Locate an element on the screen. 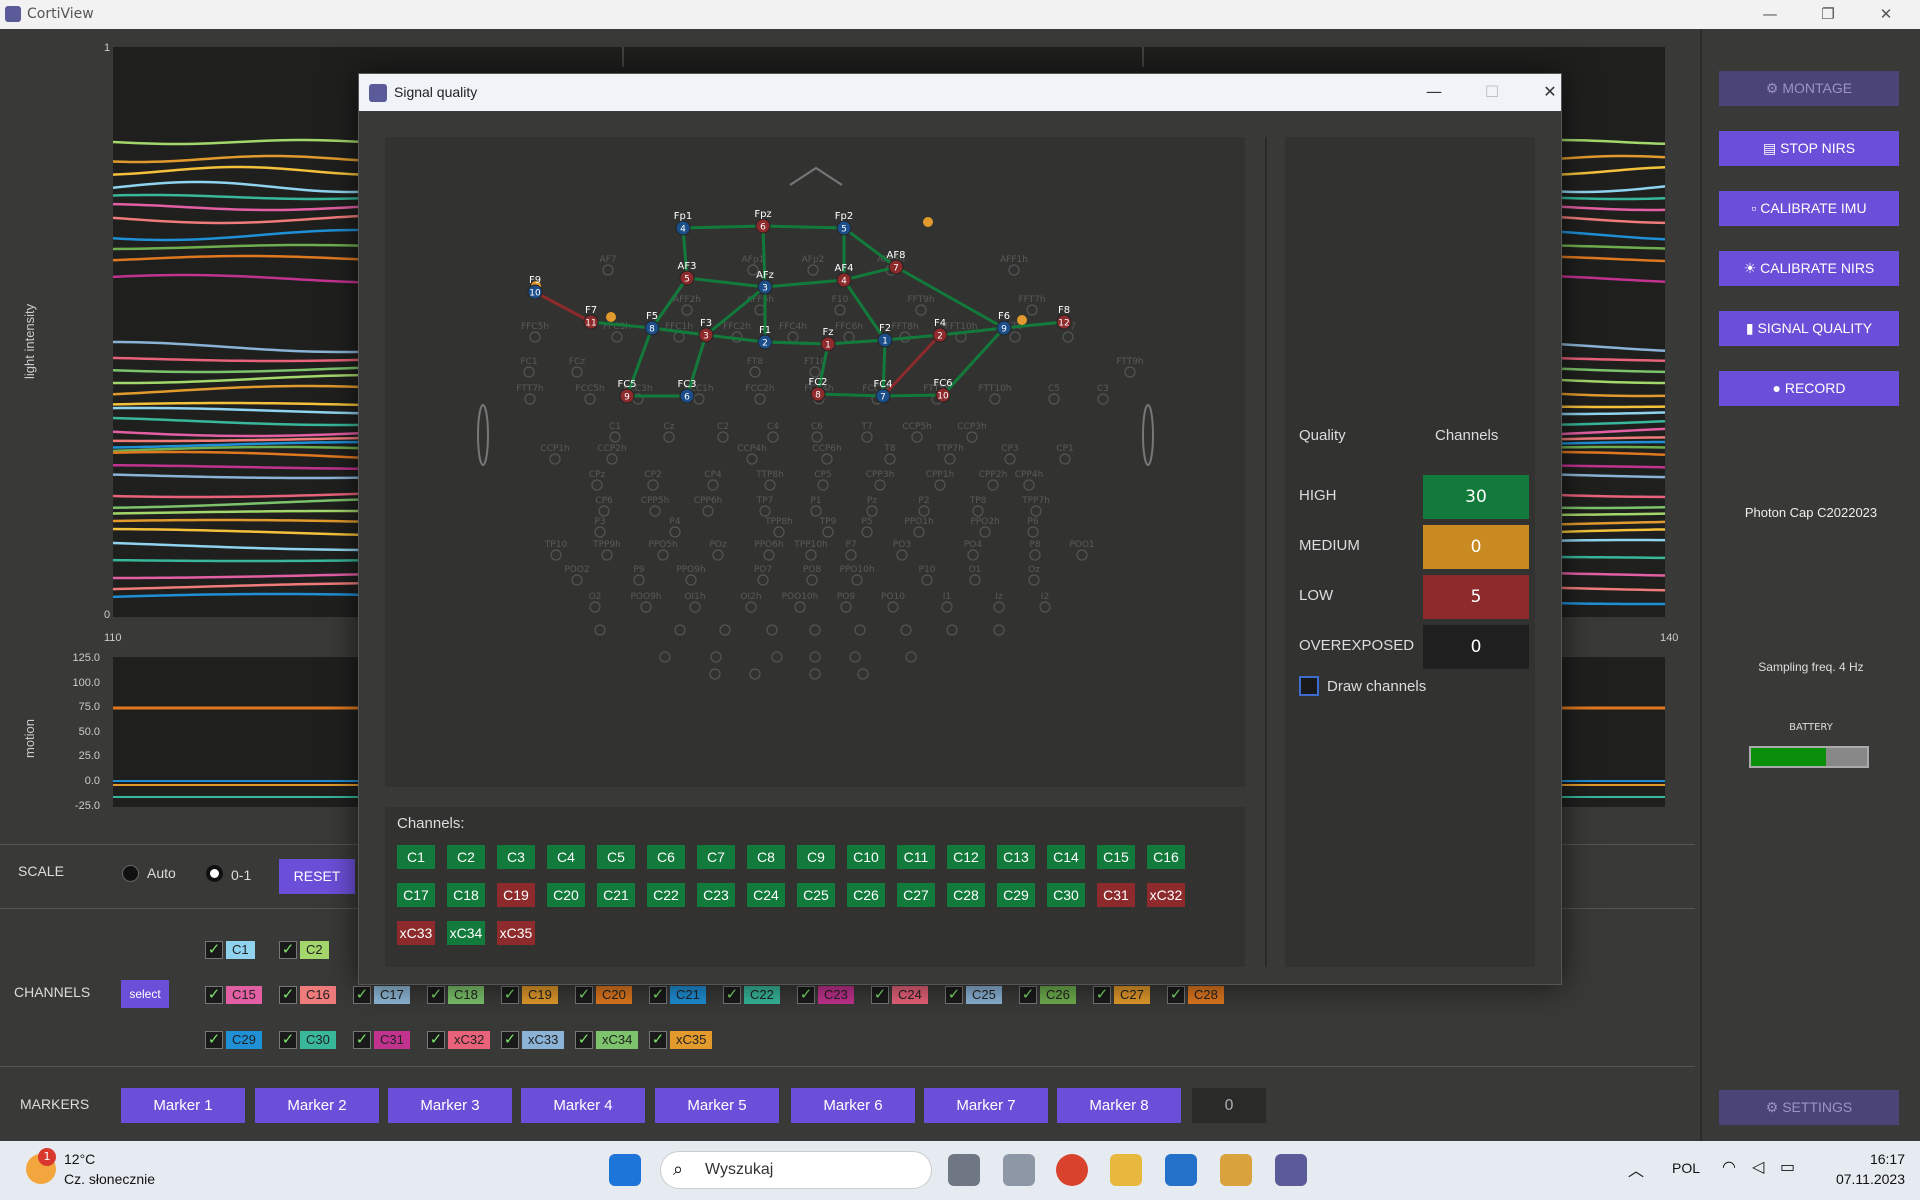  chevron-up-icon: ︿ is located at coordinates (1636, 1169).